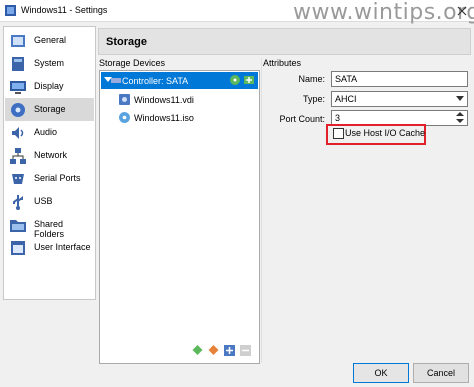 The width and height of the screenshot is (474, 387). What do you see at coordinates (155, 81) in the screenshot?
I see `controller-label: Controller: SATA` at bounding box center [155, 81].